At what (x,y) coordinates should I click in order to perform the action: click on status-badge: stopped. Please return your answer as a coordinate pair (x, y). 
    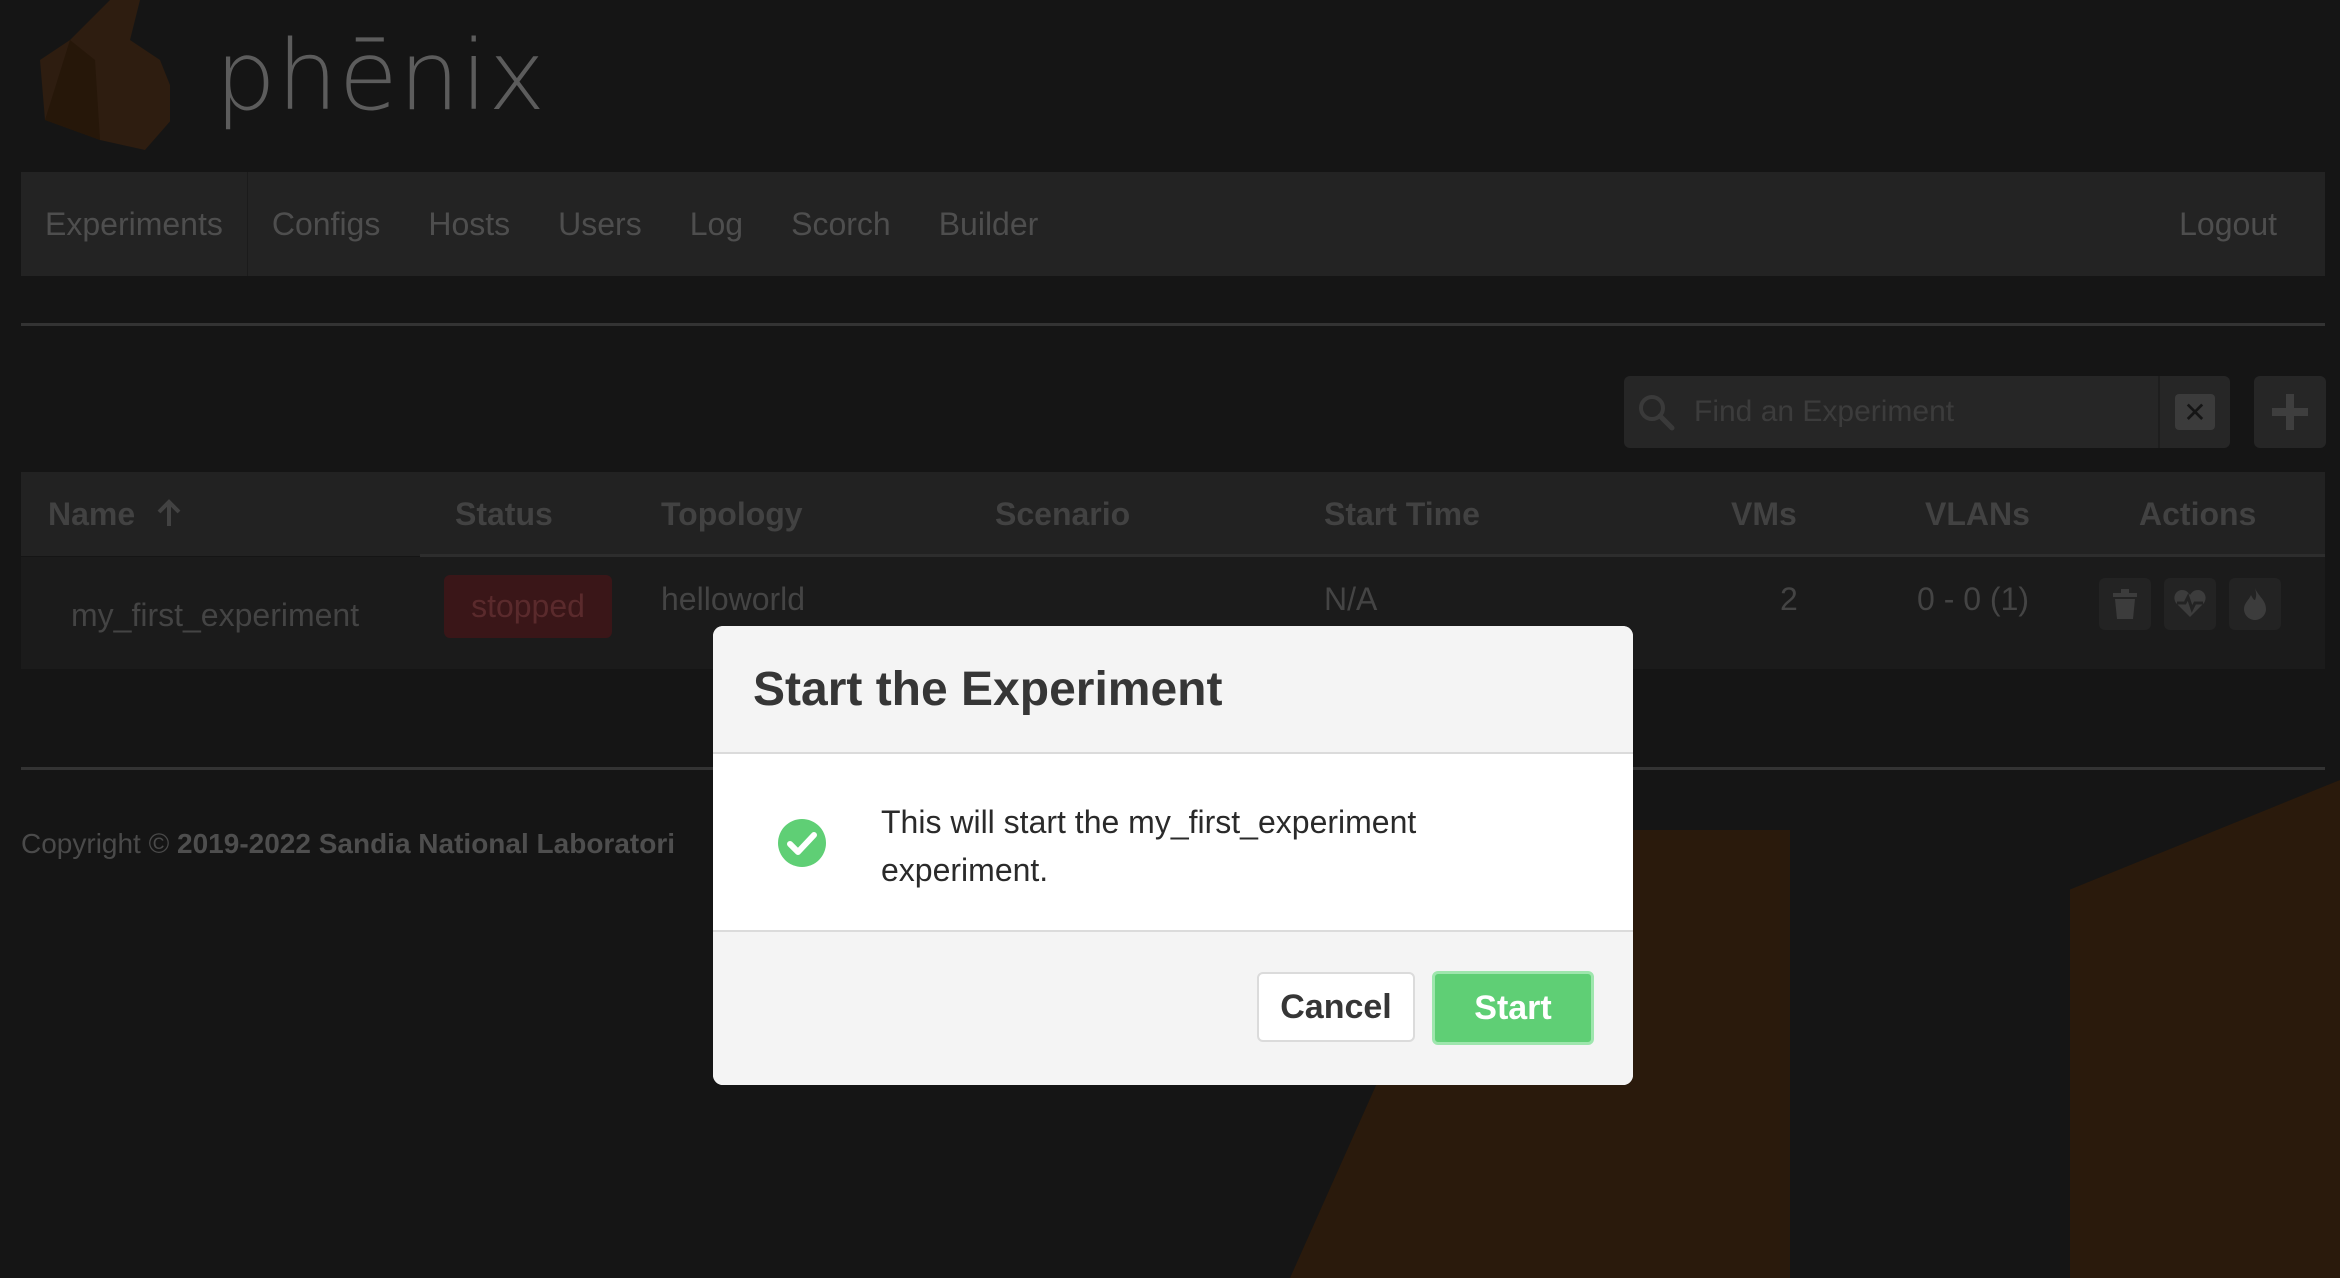
    Looking at the image, I should click on (528, 606).